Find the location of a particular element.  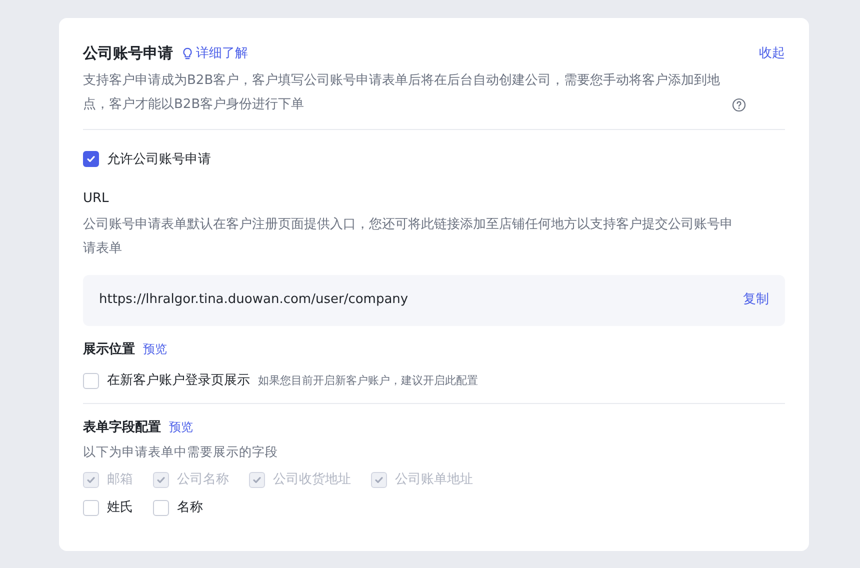

checkbox-label: 公司名称 is located at coordinates (203, 479).